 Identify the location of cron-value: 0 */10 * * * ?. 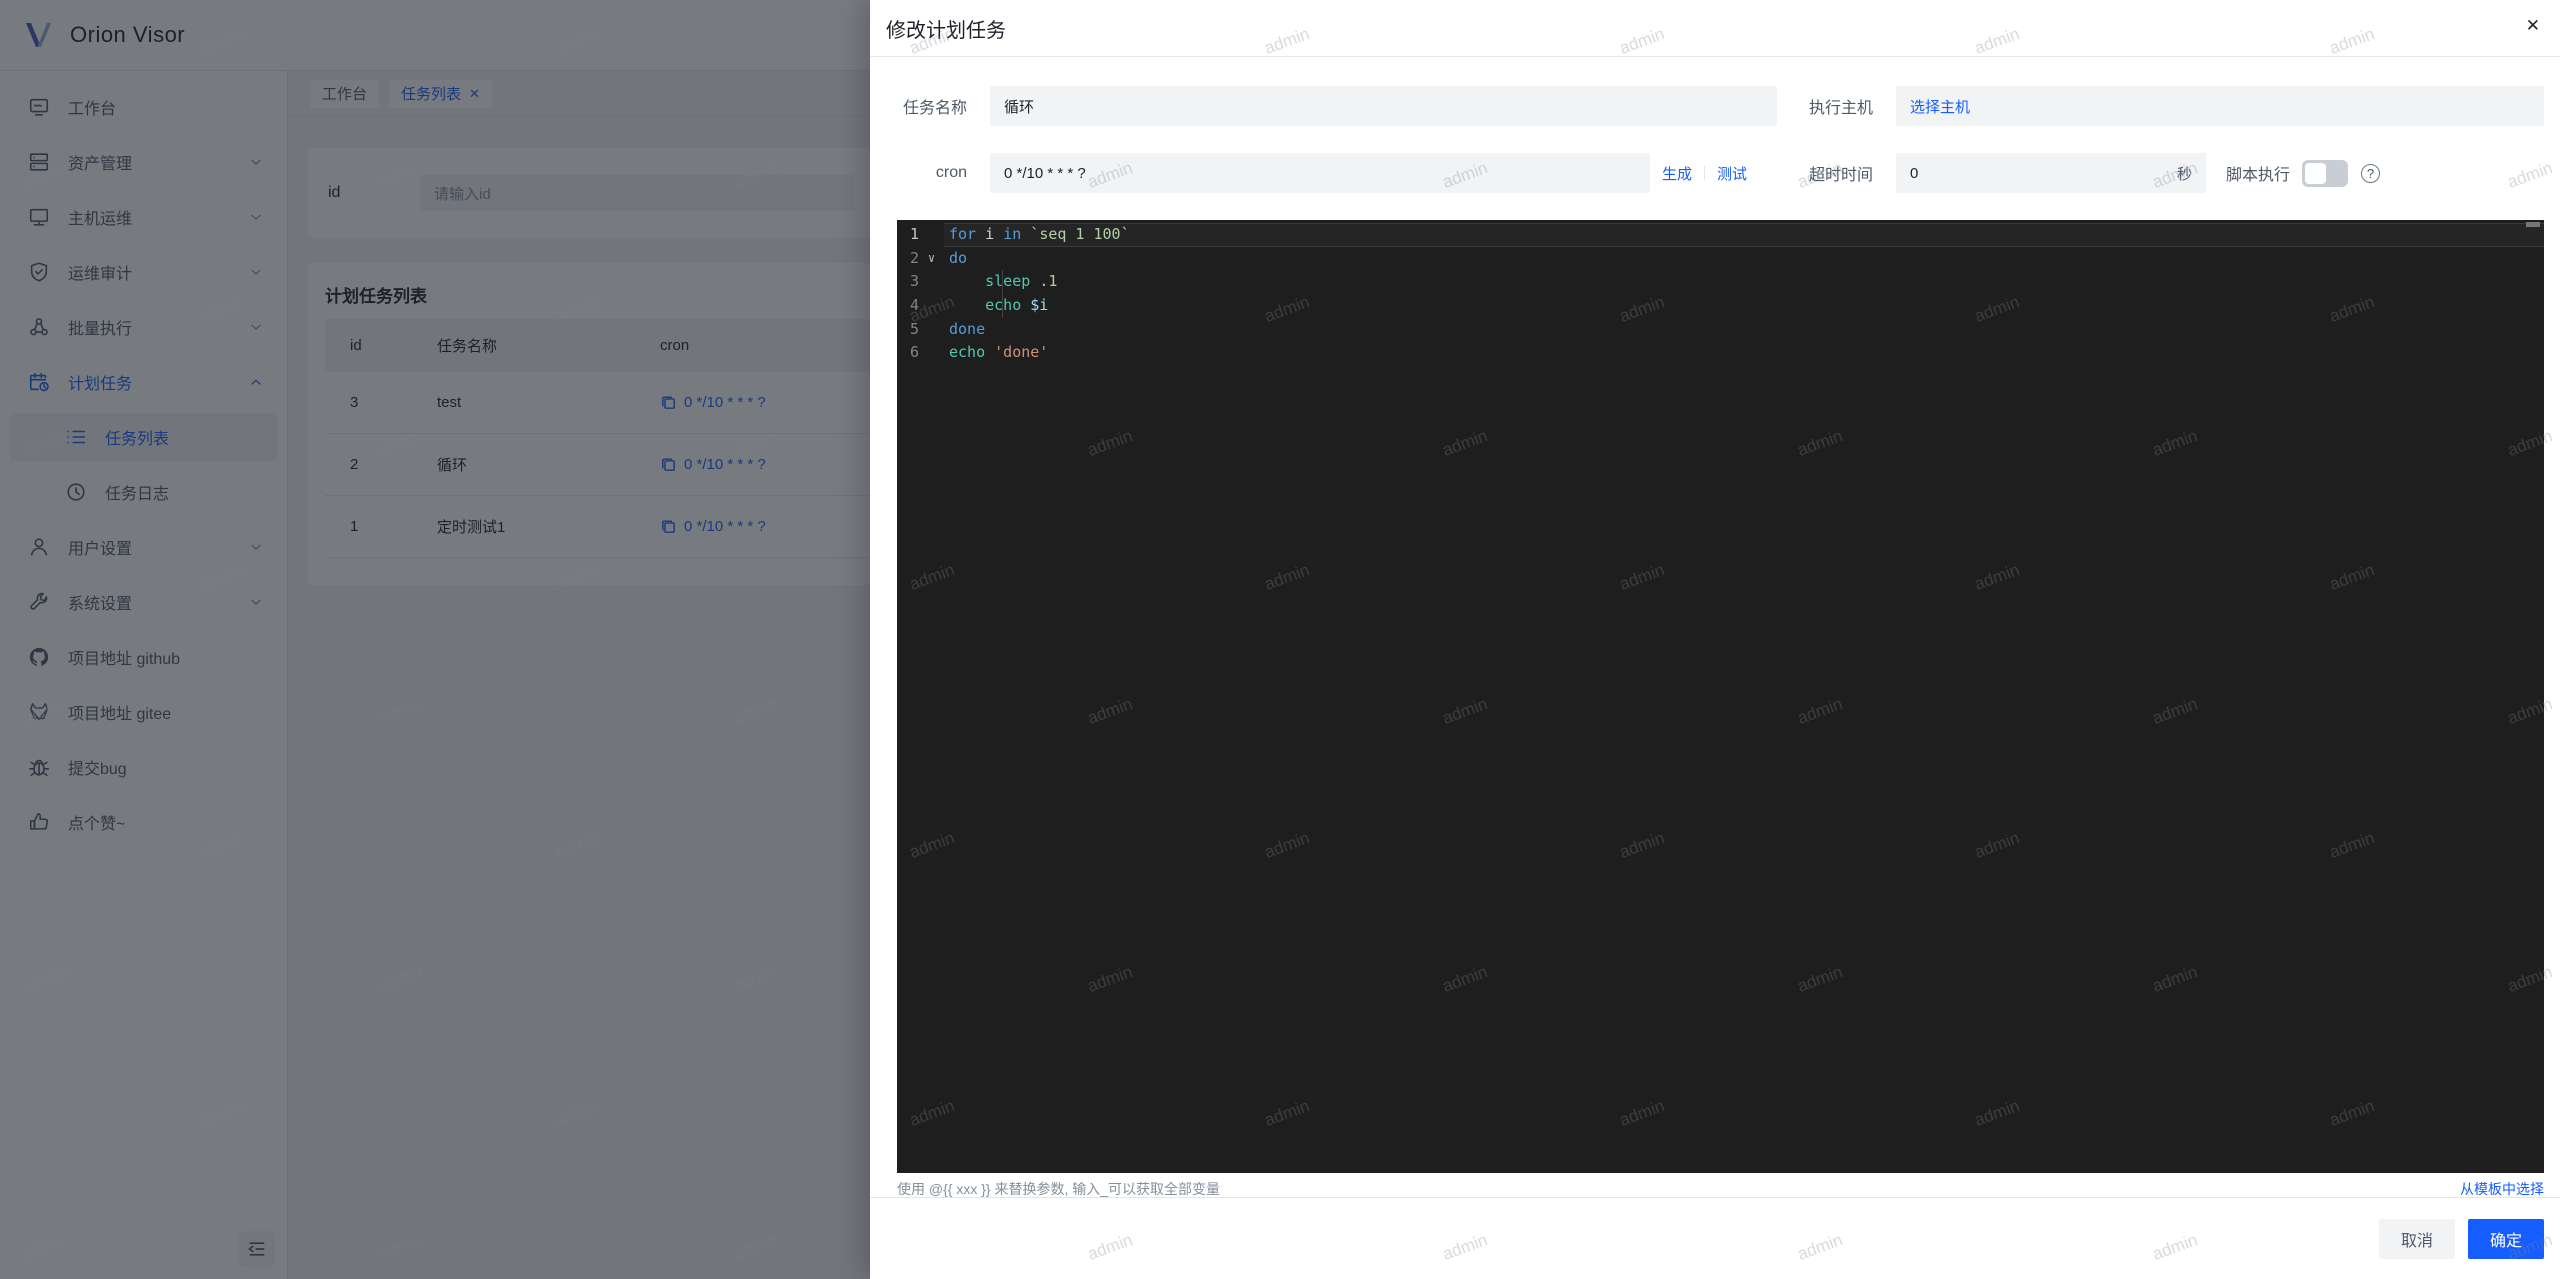
(1045, 173).